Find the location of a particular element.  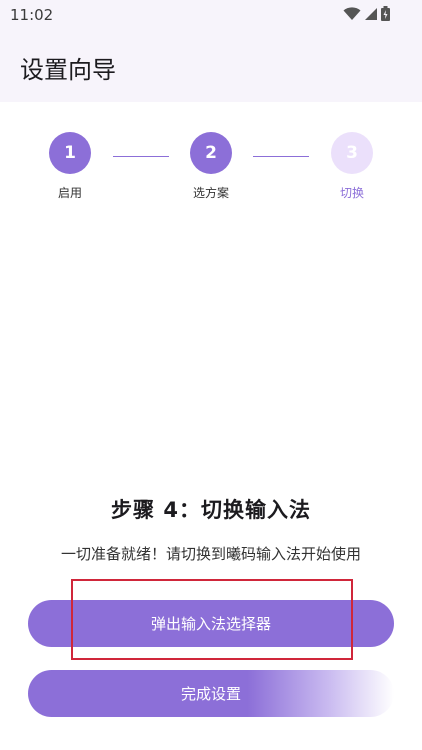

status-icons is located at coordinates (366, 15).